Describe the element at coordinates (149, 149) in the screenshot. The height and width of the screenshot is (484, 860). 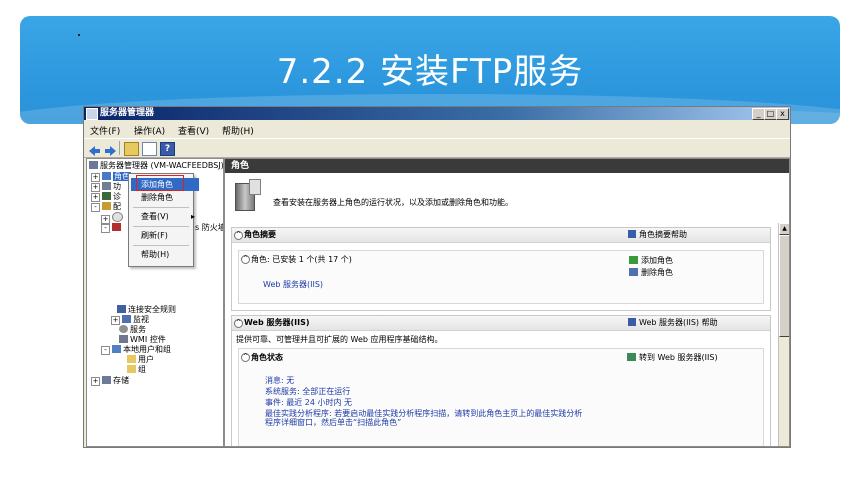
I see `show-hide-tree-icon` at that location.